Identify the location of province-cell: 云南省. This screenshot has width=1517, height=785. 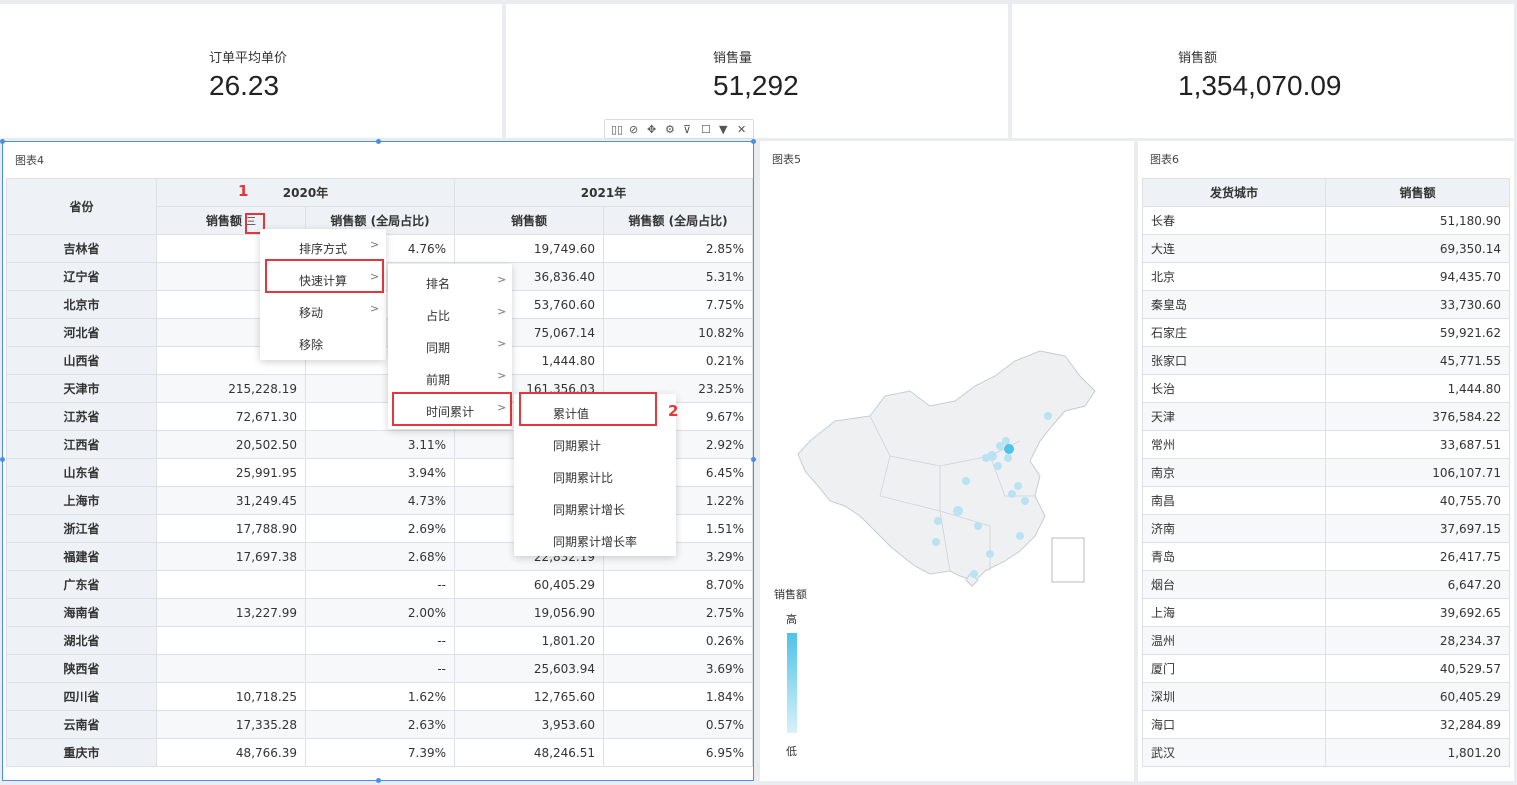
(81, 724).